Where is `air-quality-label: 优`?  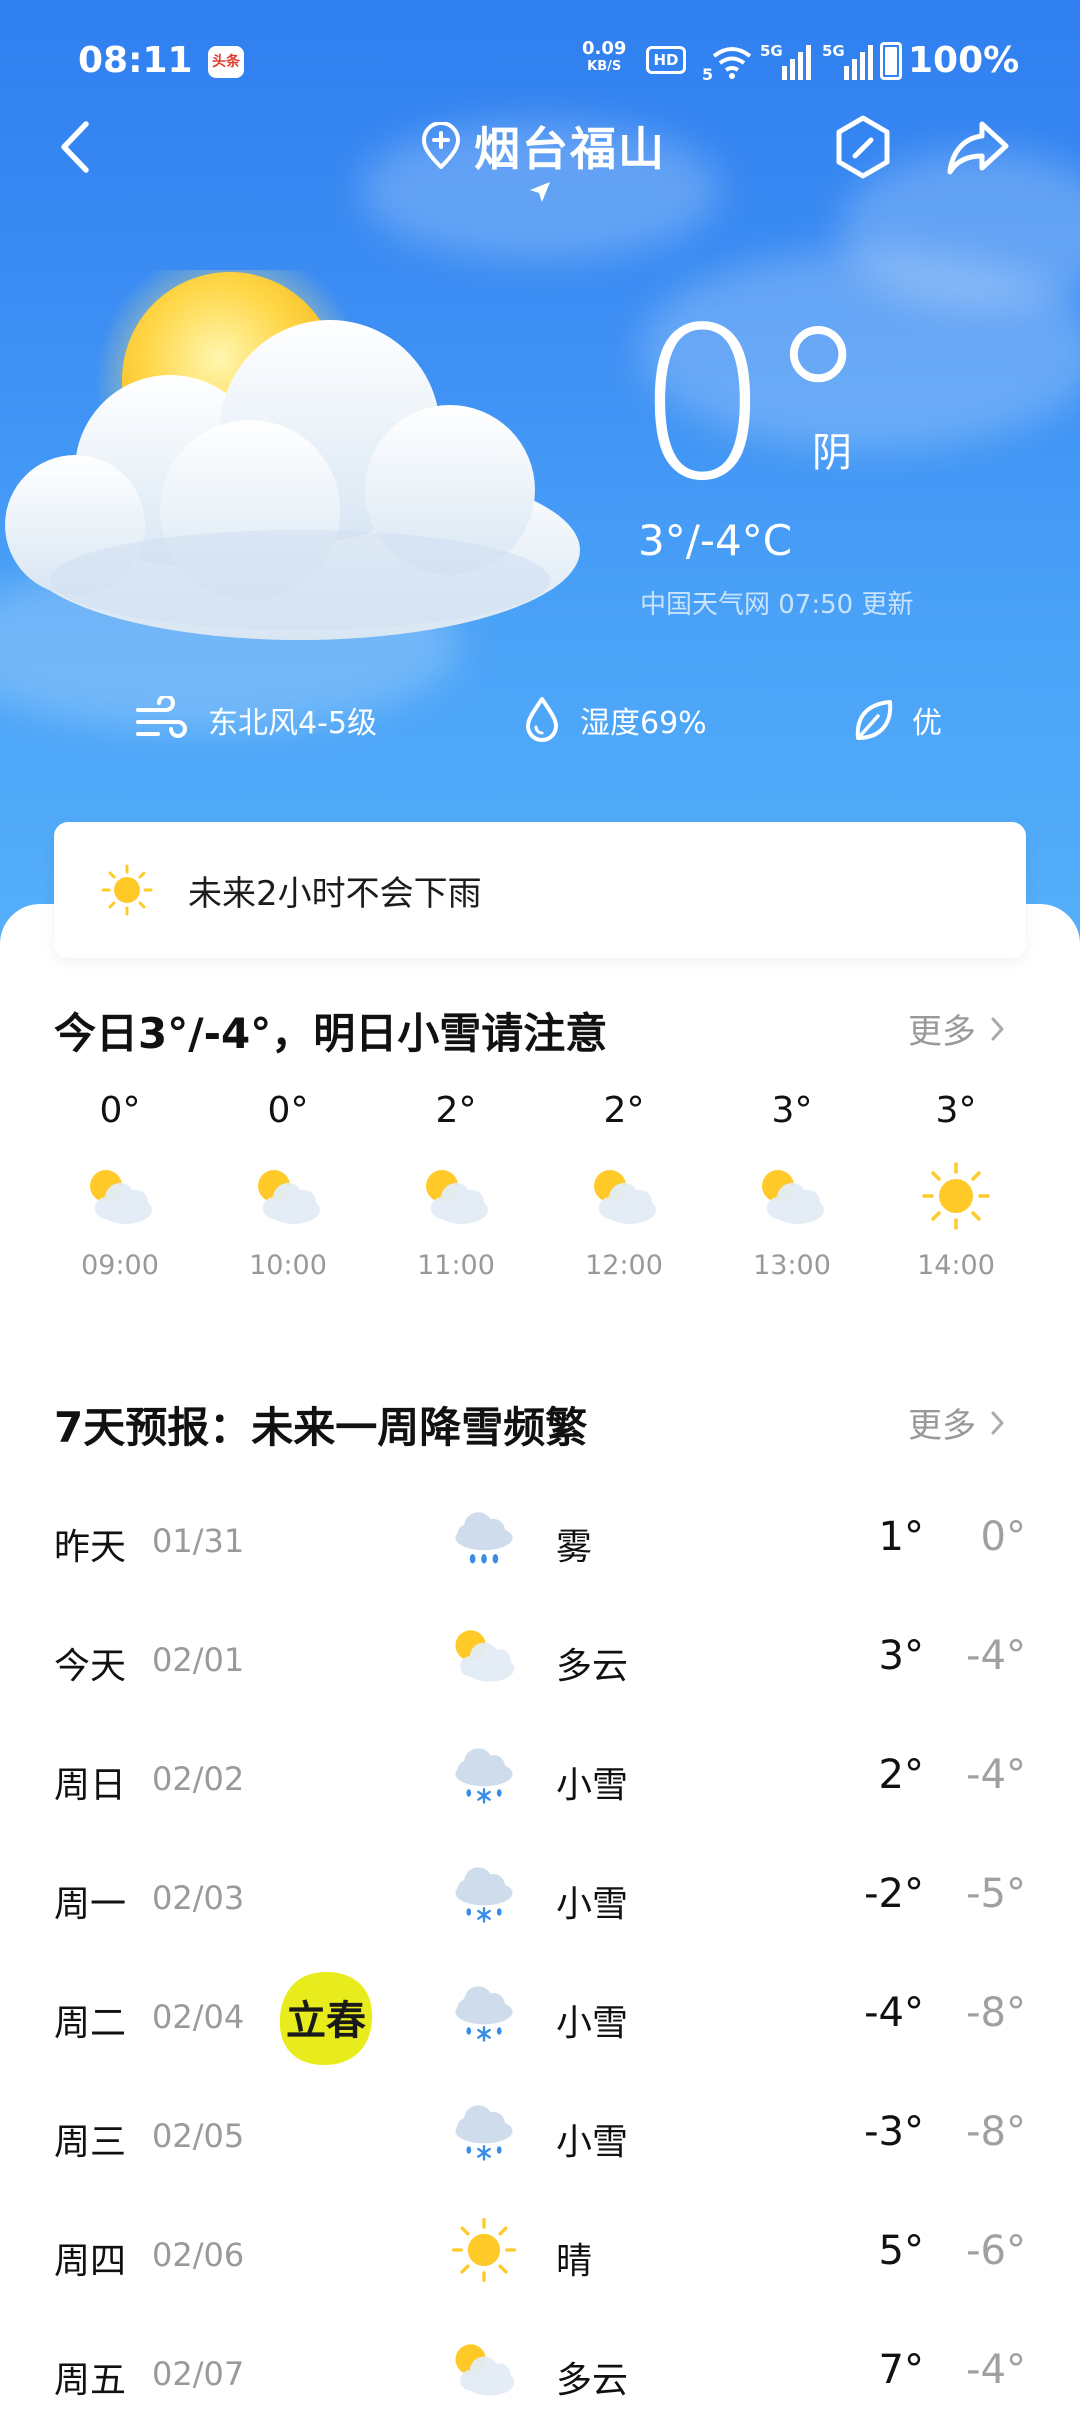 air-quality-label: 优 is located at coordinates (927, 723).